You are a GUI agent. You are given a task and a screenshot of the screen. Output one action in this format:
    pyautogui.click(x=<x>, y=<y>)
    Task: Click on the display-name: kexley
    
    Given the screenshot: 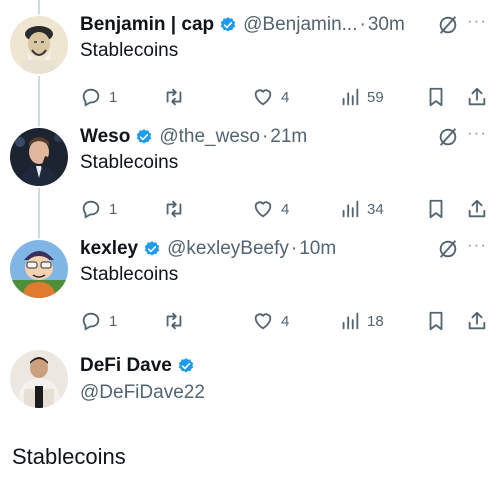 What is the action you would take?
    pyautogui.click(x=109, y=249)
    